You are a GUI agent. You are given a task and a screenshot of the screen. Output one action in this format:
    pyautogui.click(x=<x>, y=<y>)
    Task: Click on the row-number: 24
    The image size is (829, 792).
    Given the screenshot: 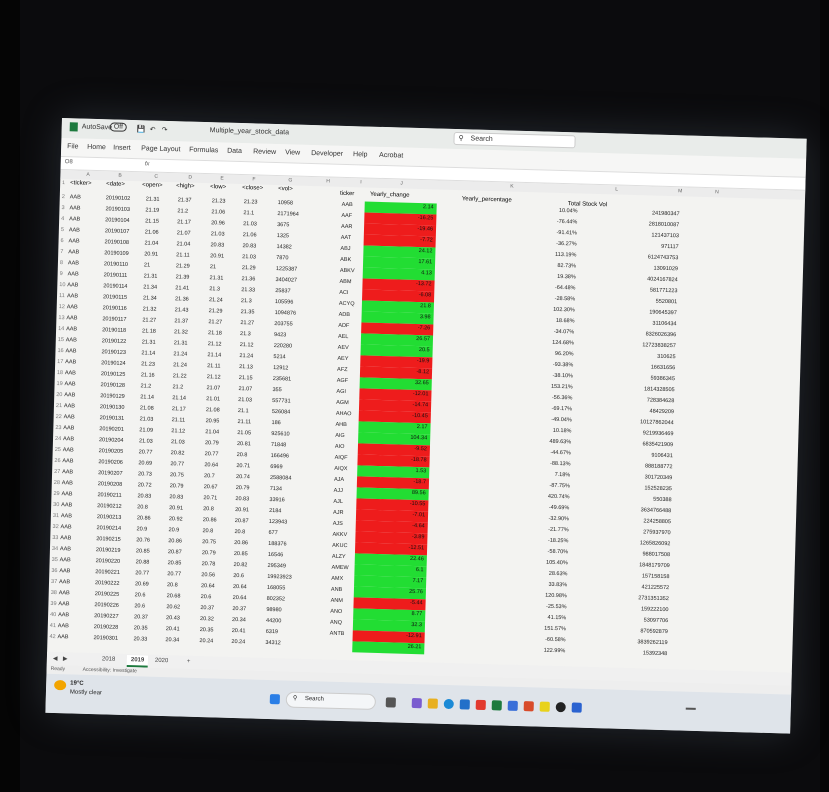 What is the action you would take?
    pyautogui.click(x=58, y=439)
    